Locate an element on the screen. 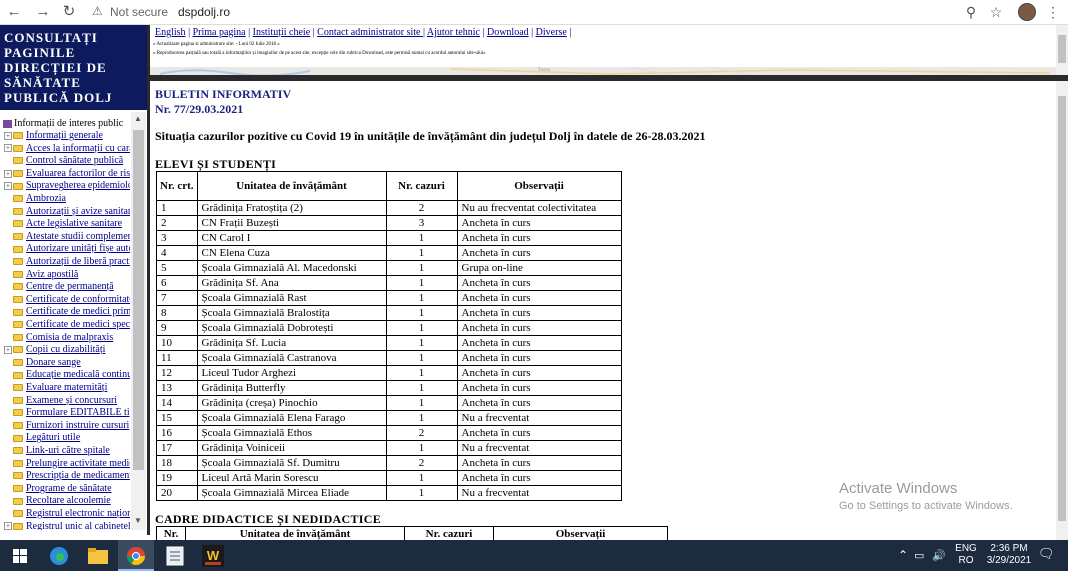 This screenshot has height=574, width=1068. nav-item: Certificate de medici primari is located at coordinates (67, 312).